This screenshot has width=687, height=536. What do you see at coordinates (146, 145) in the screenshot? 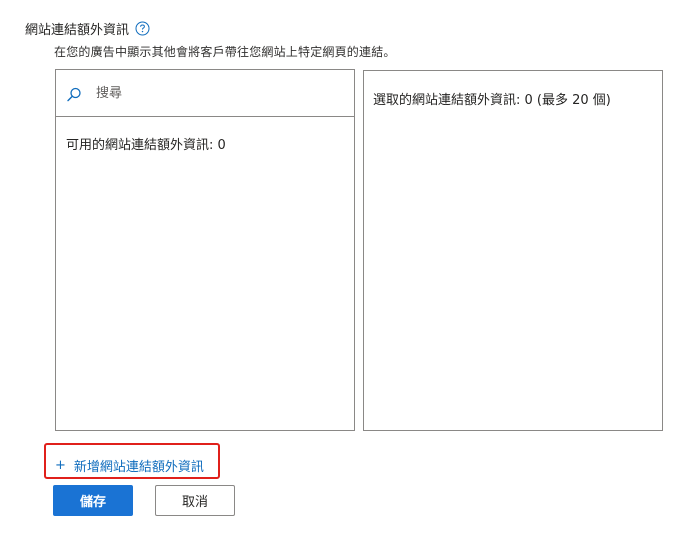
I see `available-count-label: 可用的網站連結額外資訊: 0` at bounding box center [146, 145].